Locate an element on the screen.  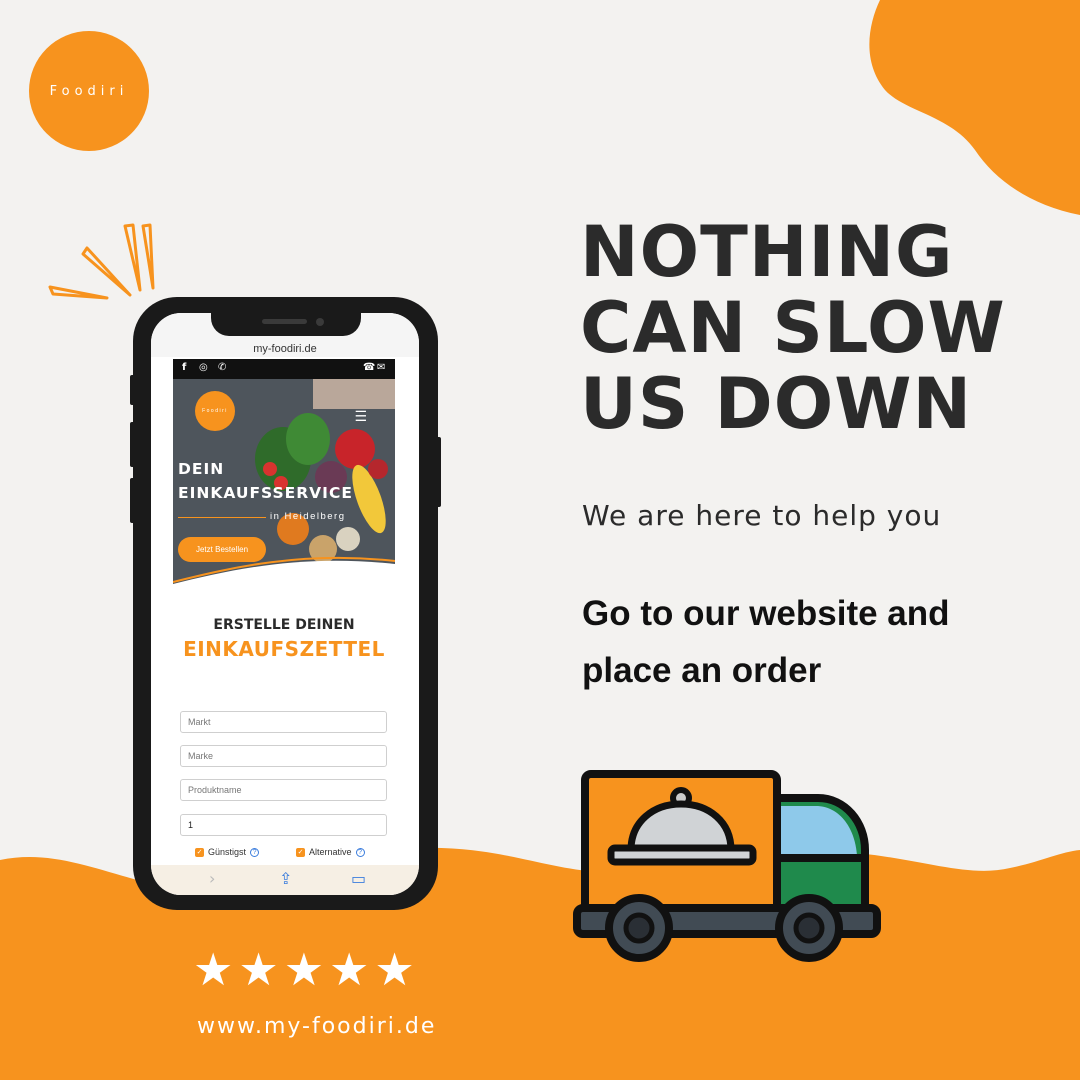
phone-camera is located at coordinates (320, 322).